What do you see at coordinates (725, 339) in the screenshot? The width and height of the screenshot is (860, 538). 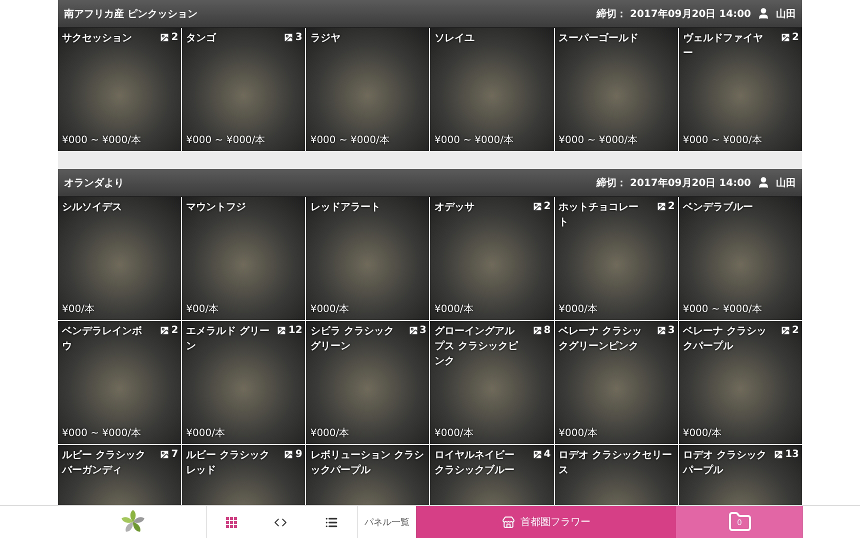 I see `flower-name: ベレーナ クラシックパープル` at bounding box center [725, 339].